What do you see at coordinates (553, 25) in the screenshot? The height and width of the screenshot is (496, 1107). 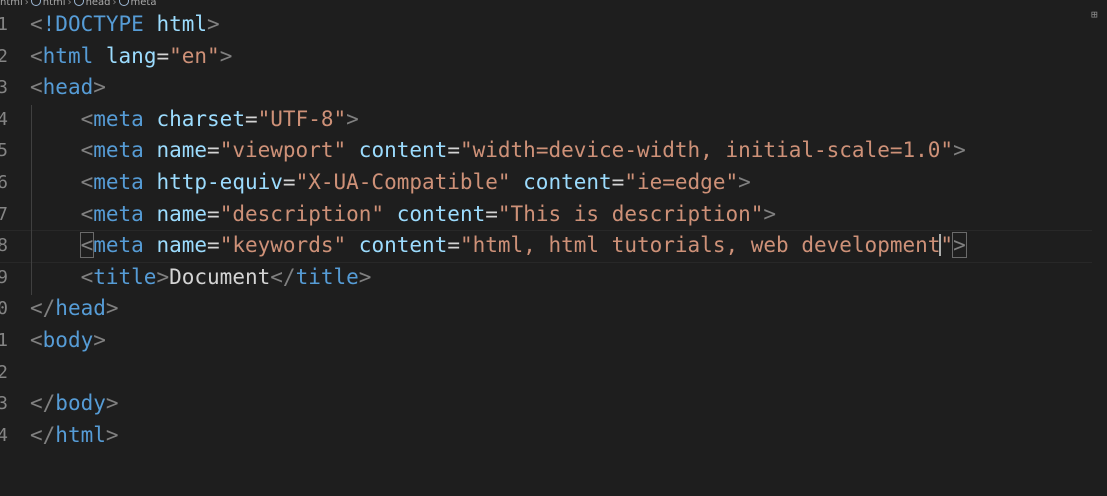 I see `code-line: 1 <!DOCTYPE html>` at bounding box center [553, 25].